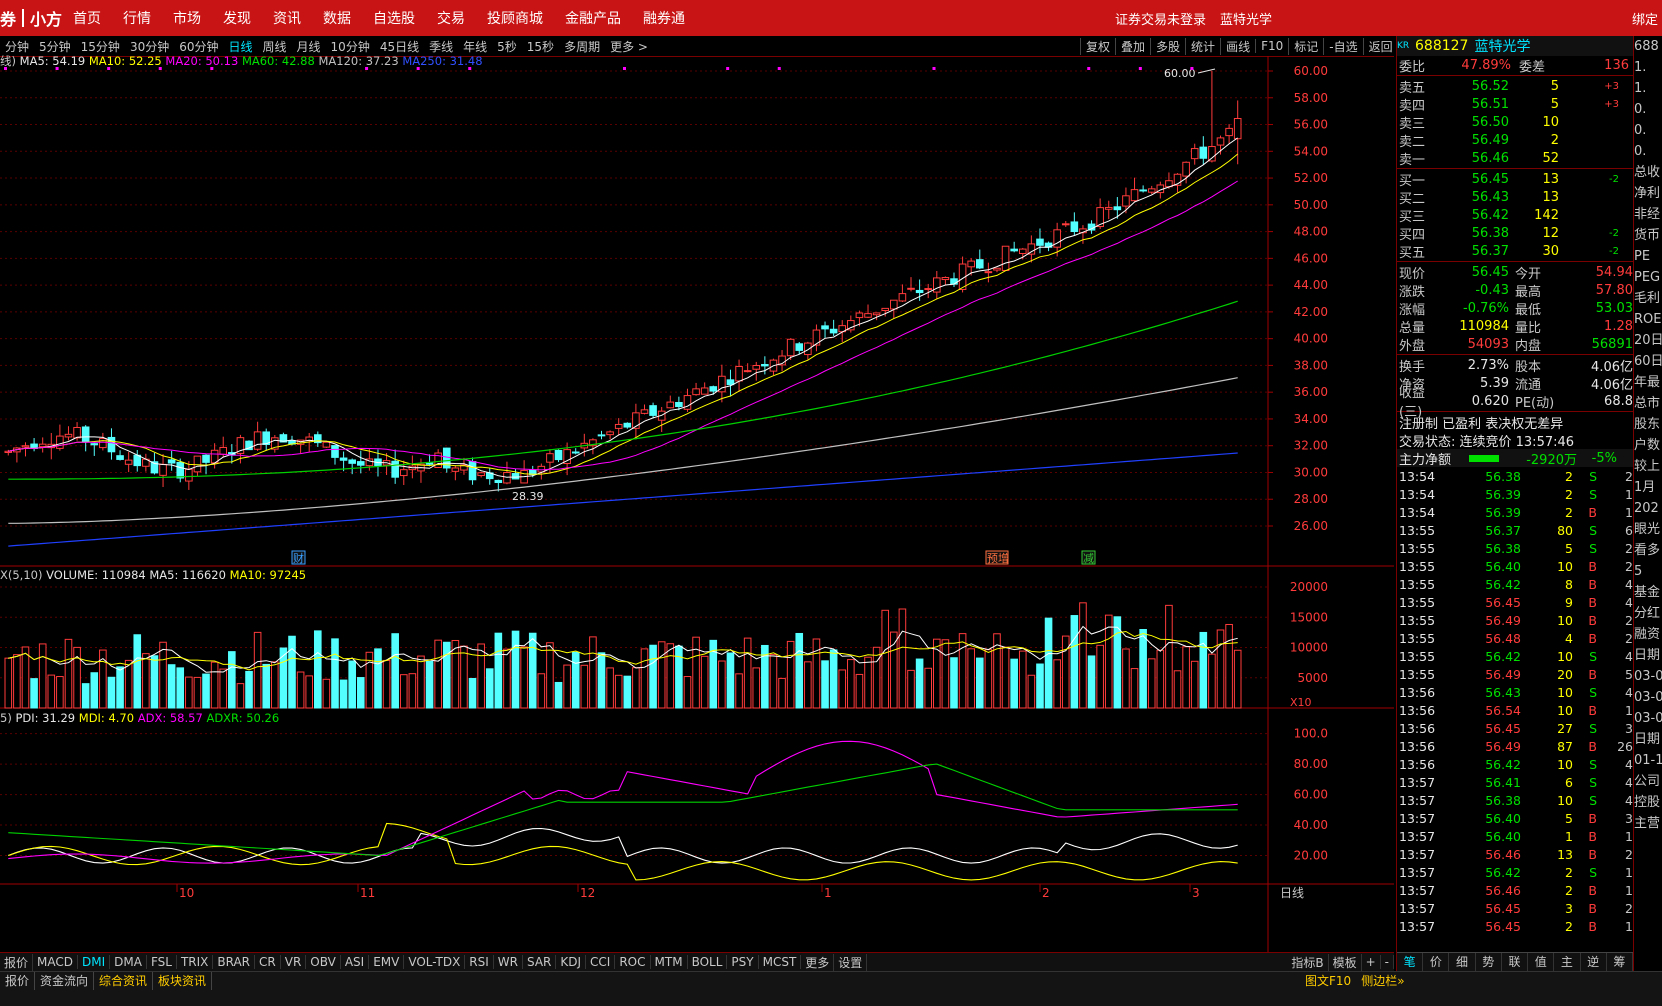  Describe the element at coordinates (441, 46) in the screenshot. I see `period-10: 季线` at that location.